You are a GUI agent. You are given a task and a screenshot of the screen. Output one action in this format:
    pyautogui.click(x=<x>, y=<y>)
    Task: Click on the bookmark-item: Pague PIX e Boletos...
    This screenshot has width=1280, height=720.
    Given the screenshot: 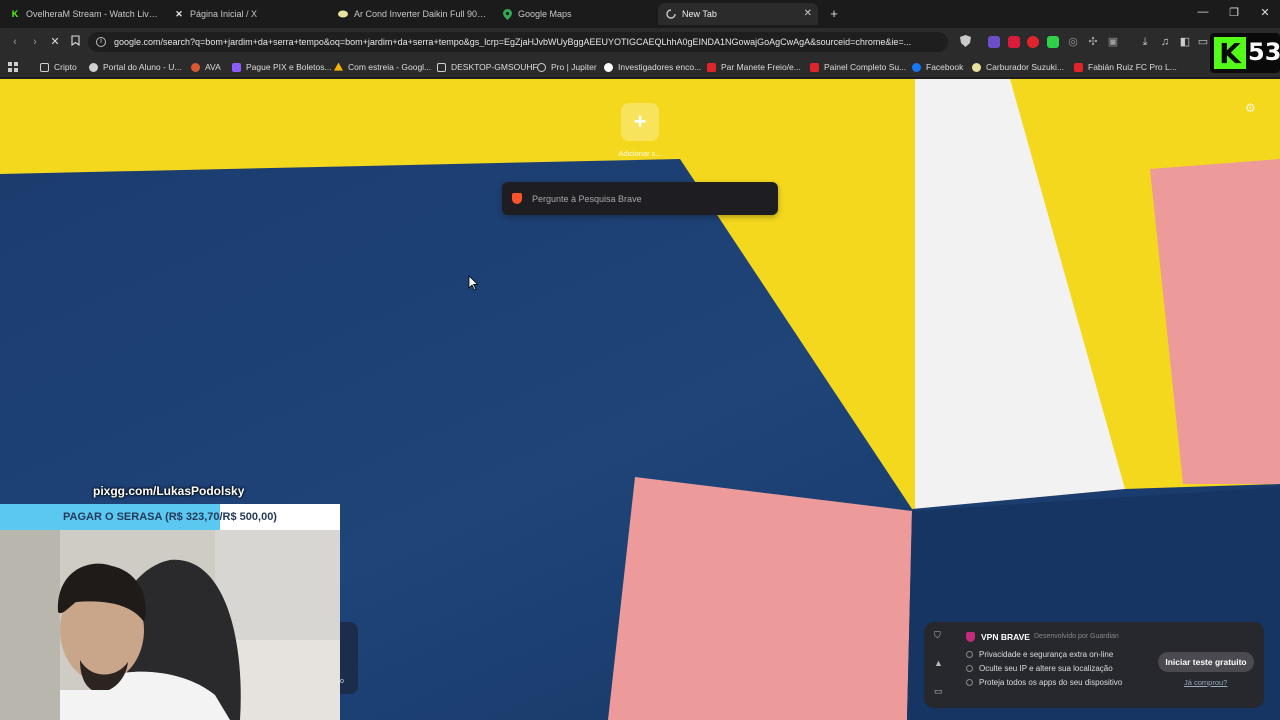 What is the action you would take?
    pyautogui.click(x=282, y=67)
    